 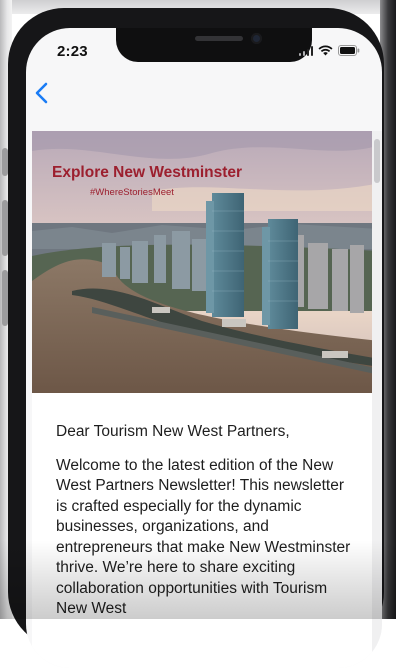 I want to click on back-button, so click(x=44, y=93).